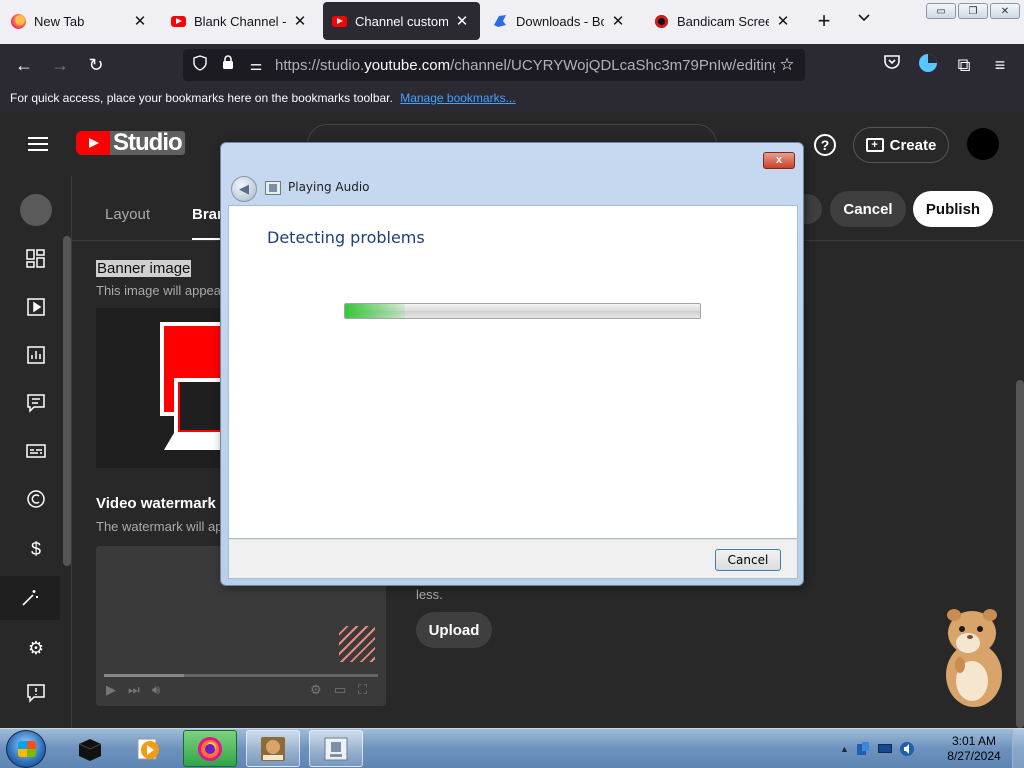 This screenshot has width=1024, height=768. Describe the element at coordinates (812, 209) in the screenshot. I see `view-channel-button` at that location.